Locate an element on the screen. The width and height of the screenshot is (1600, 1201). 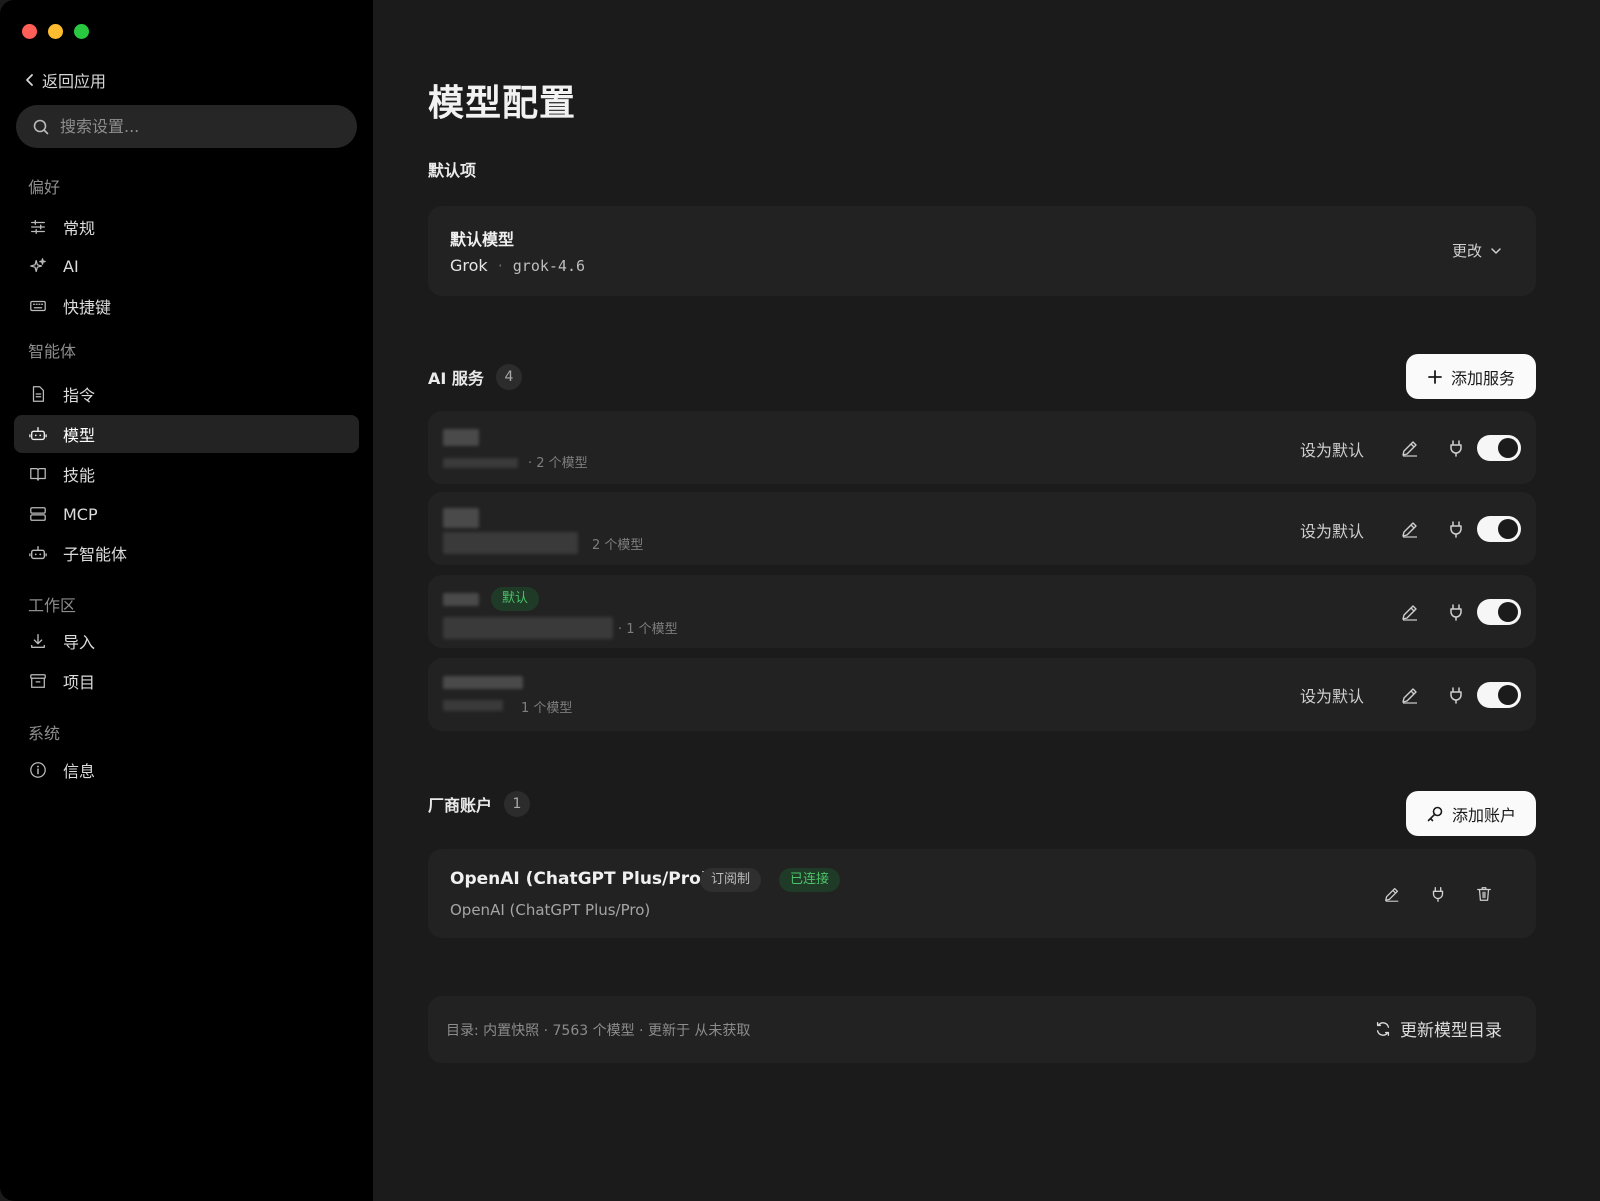
sidebar-item-shortcuts: 快捷键 is located at coordinates (186, 306).